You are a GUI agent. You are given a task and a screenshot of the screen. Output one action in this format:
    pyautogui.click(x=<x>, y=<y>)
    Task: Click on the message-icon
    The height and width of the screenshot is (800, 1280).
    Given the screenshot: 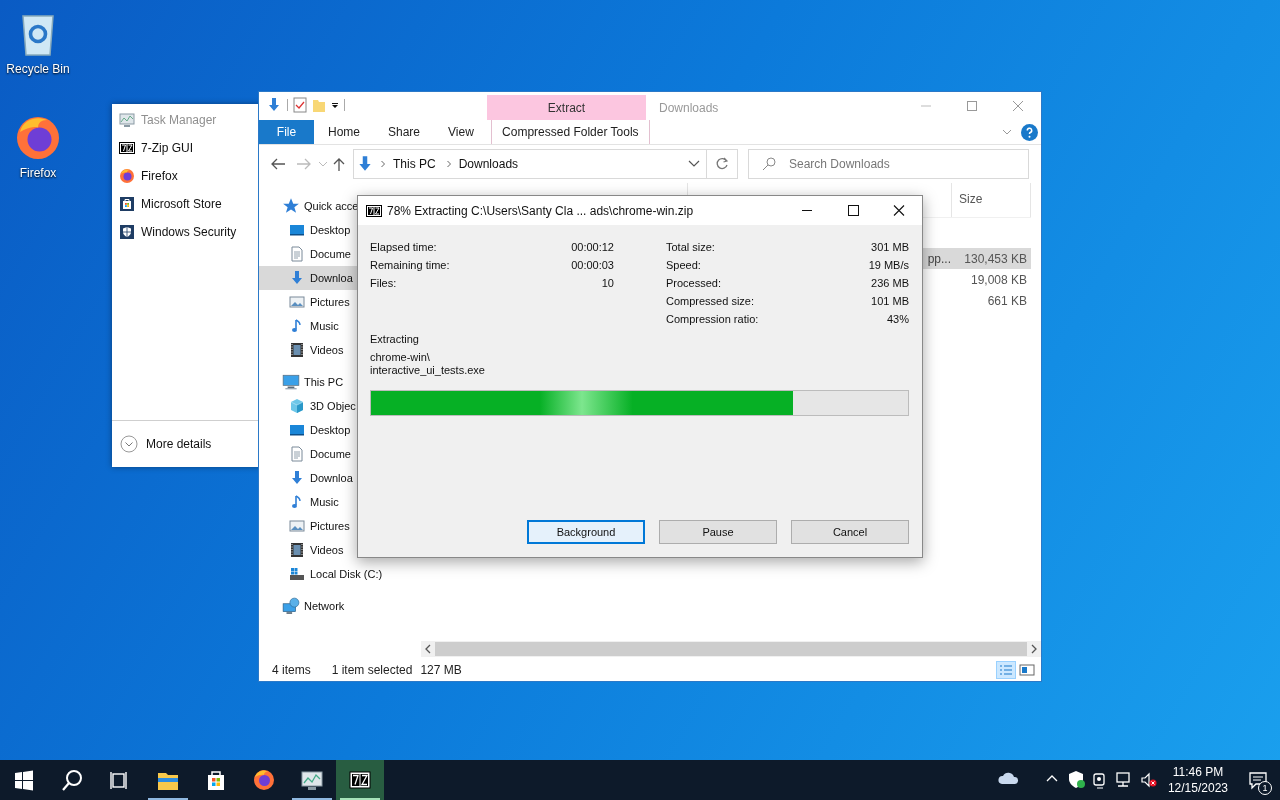 What is the action you would take?
    pyautogui.click(x=1258, y=780)
    